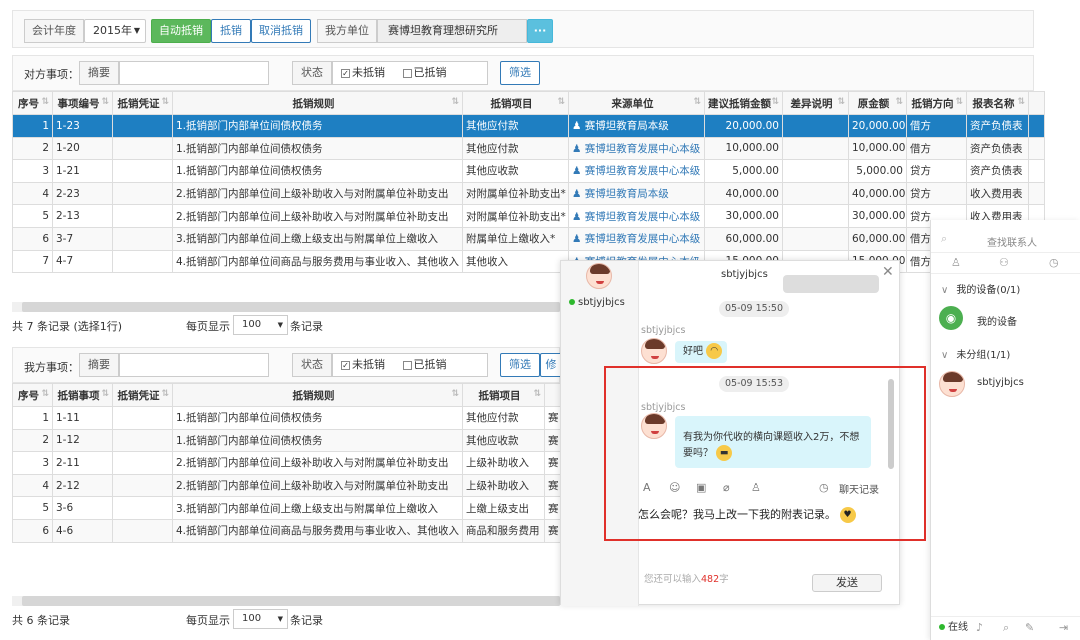  What do you see at coordinates (888, 272) in the screenshot?
I see `close-icon: ✕` at bounding box center [888, 272].